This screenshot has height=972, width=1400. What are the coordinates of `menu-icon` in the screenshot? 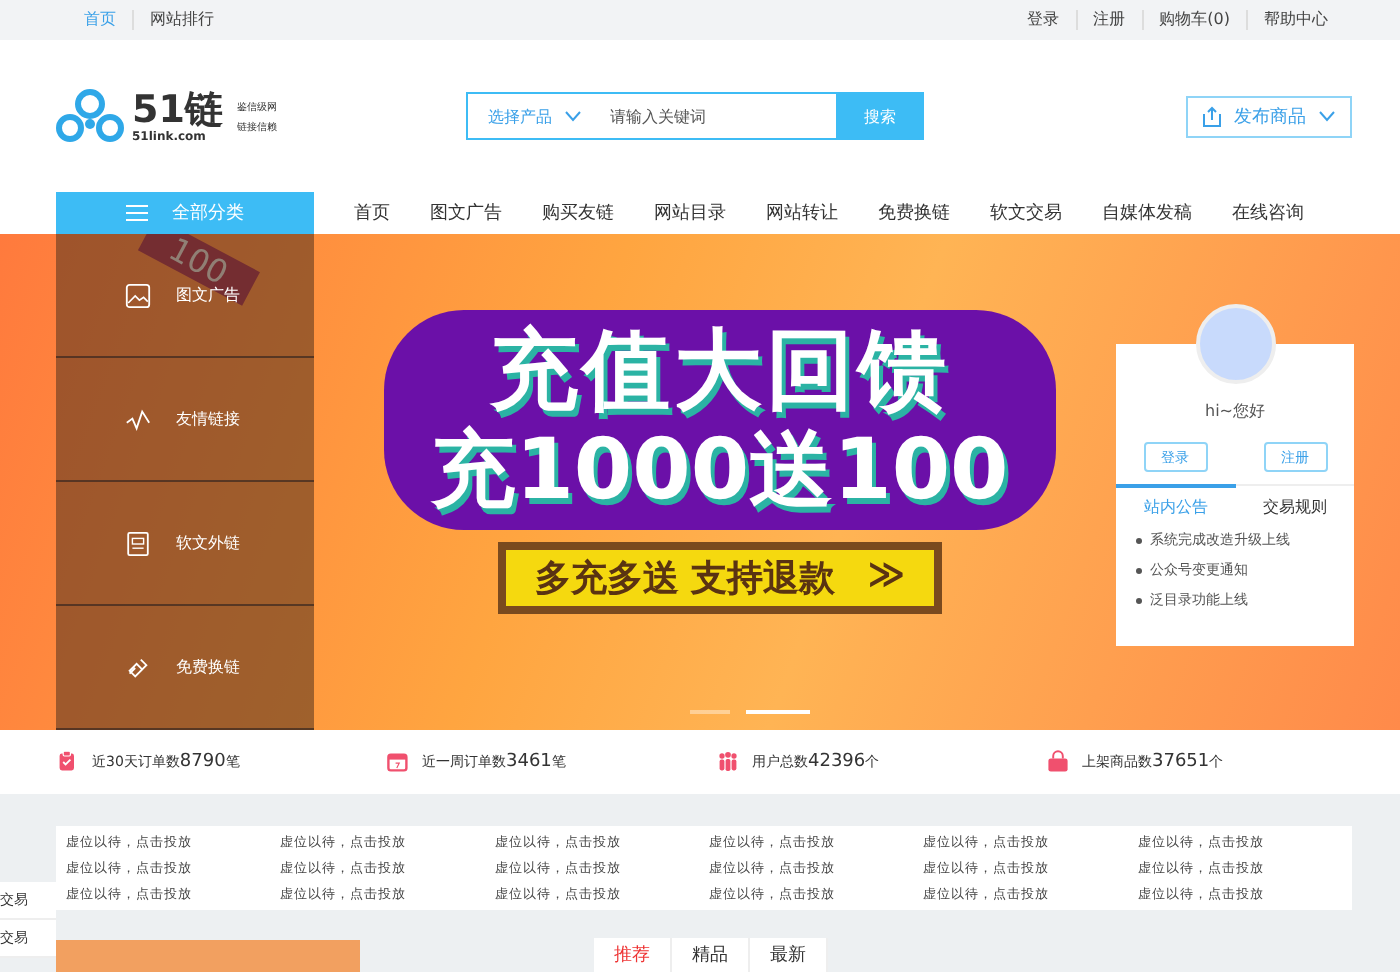 It's located at (137, 213).